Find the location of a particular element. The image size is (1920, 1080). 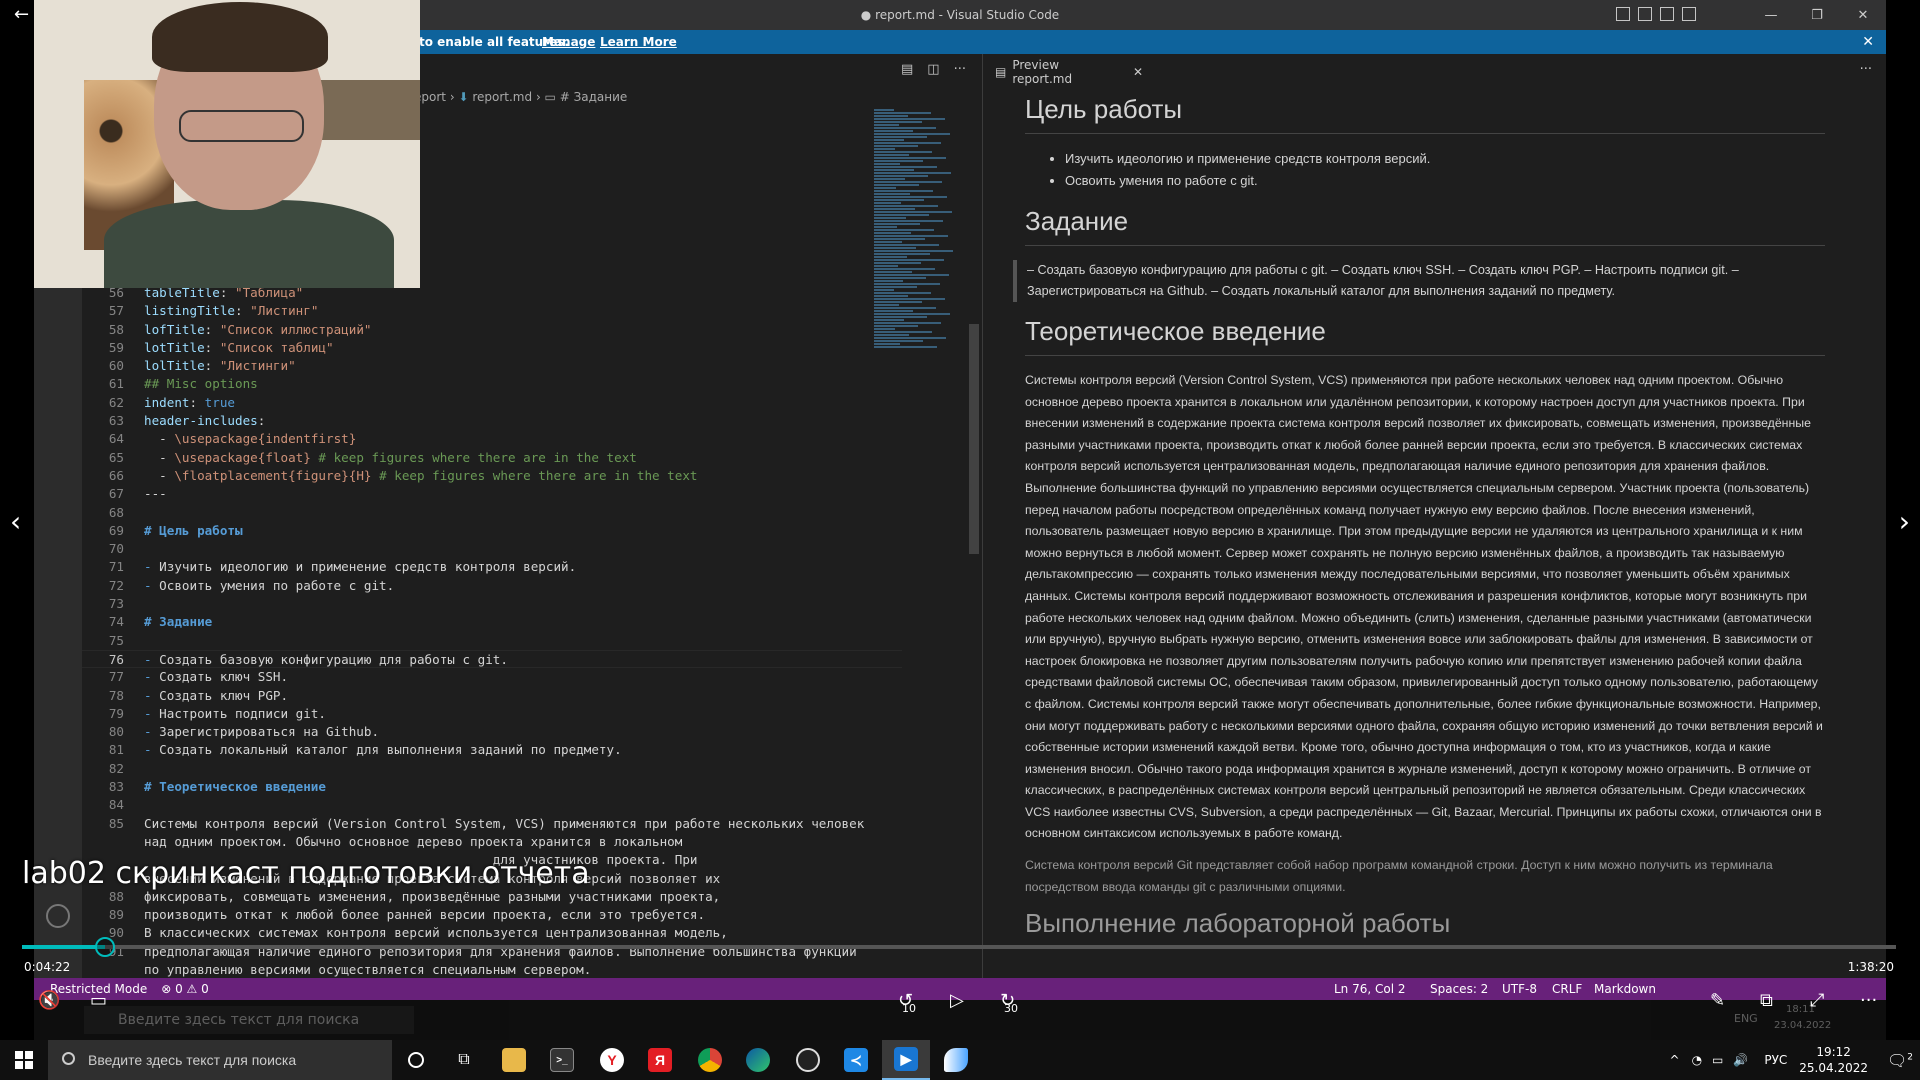

more-actions-icon: ··· is located at coordinates (960, 69).